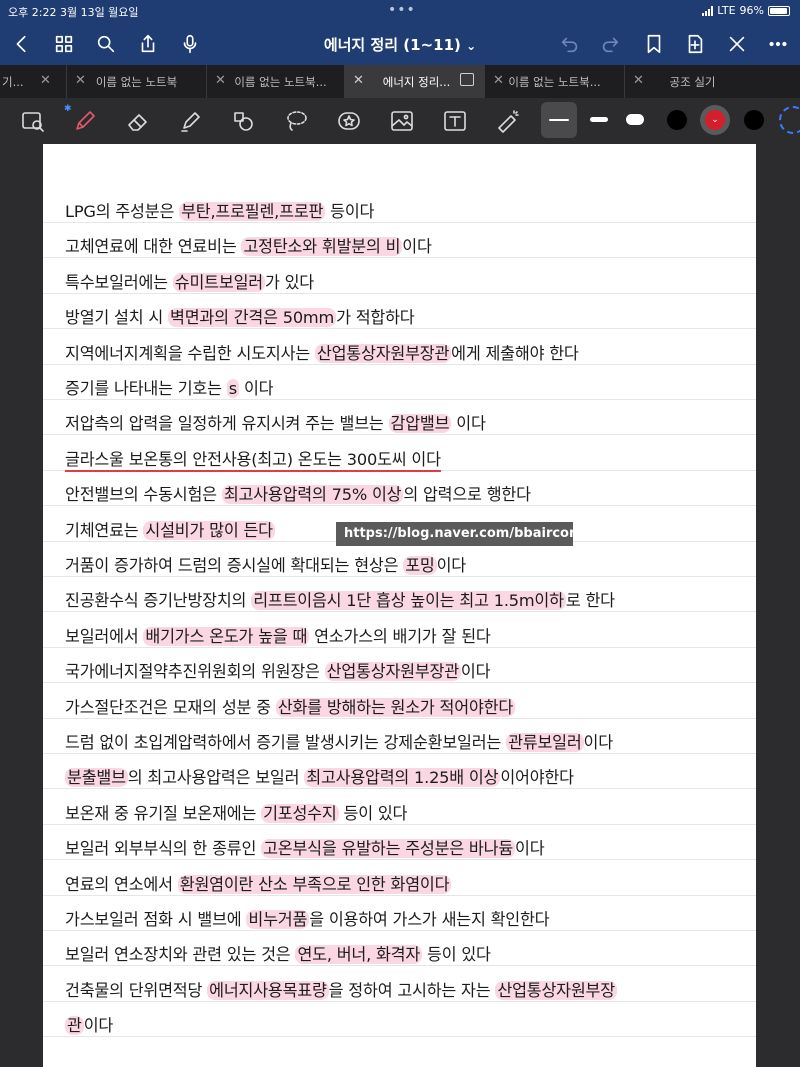 This screenshot has width=800, height=1067. Describe the element at coordinates (570, 44) in the screenshot. I see `undo-icon` at that location.